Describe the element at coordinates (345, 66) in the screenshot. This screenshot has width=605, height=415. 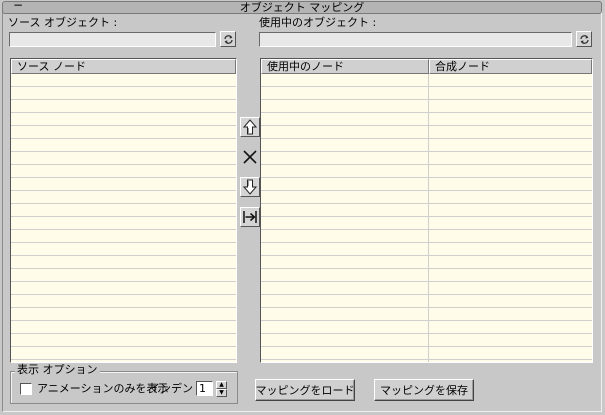
I see `column-used-node: 使用中のノード` at that location.